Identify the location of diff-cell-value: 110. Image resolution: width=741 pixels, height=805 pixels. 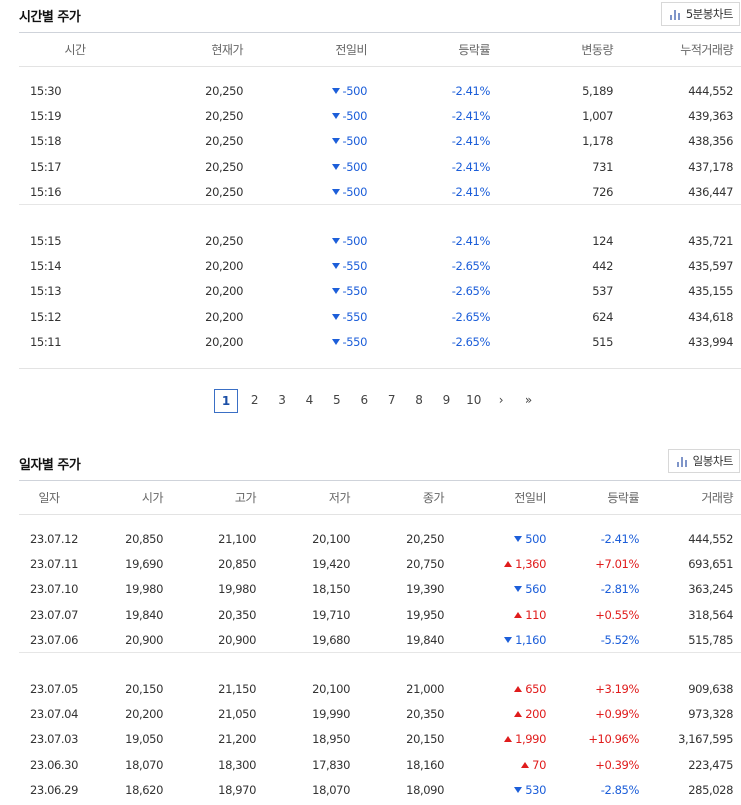
(535, 614).